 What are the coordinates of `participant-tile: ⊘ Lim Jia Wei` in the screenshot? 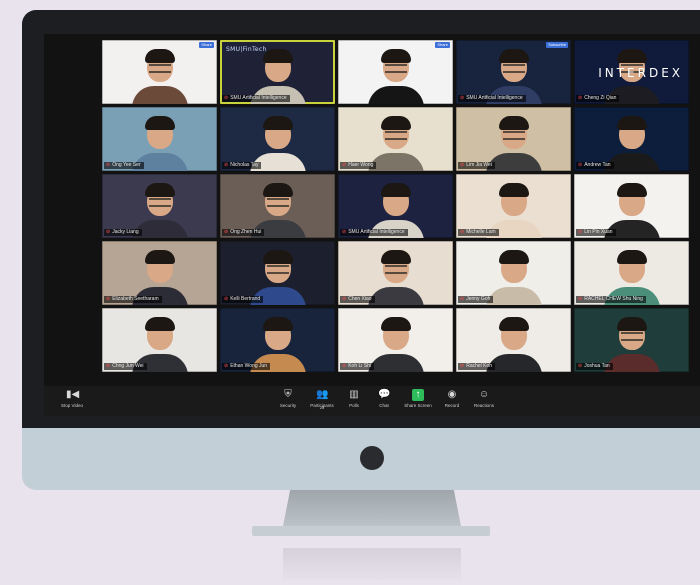 It's located at (513, 139).